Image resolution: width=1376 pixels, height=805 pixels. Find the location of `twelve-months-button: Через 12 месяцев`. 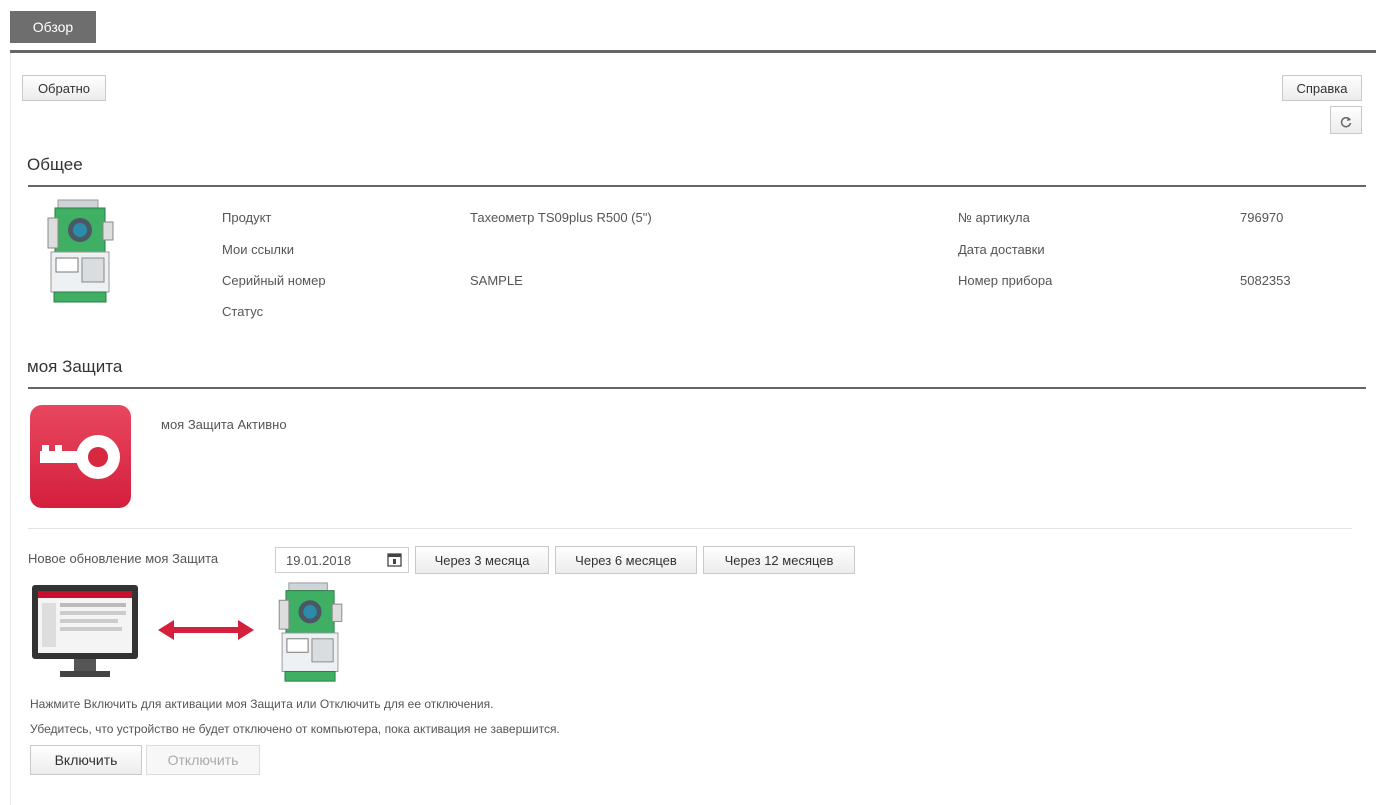

twelve-months-button: Через 12 месяцев is located at coordinates (779, 560).